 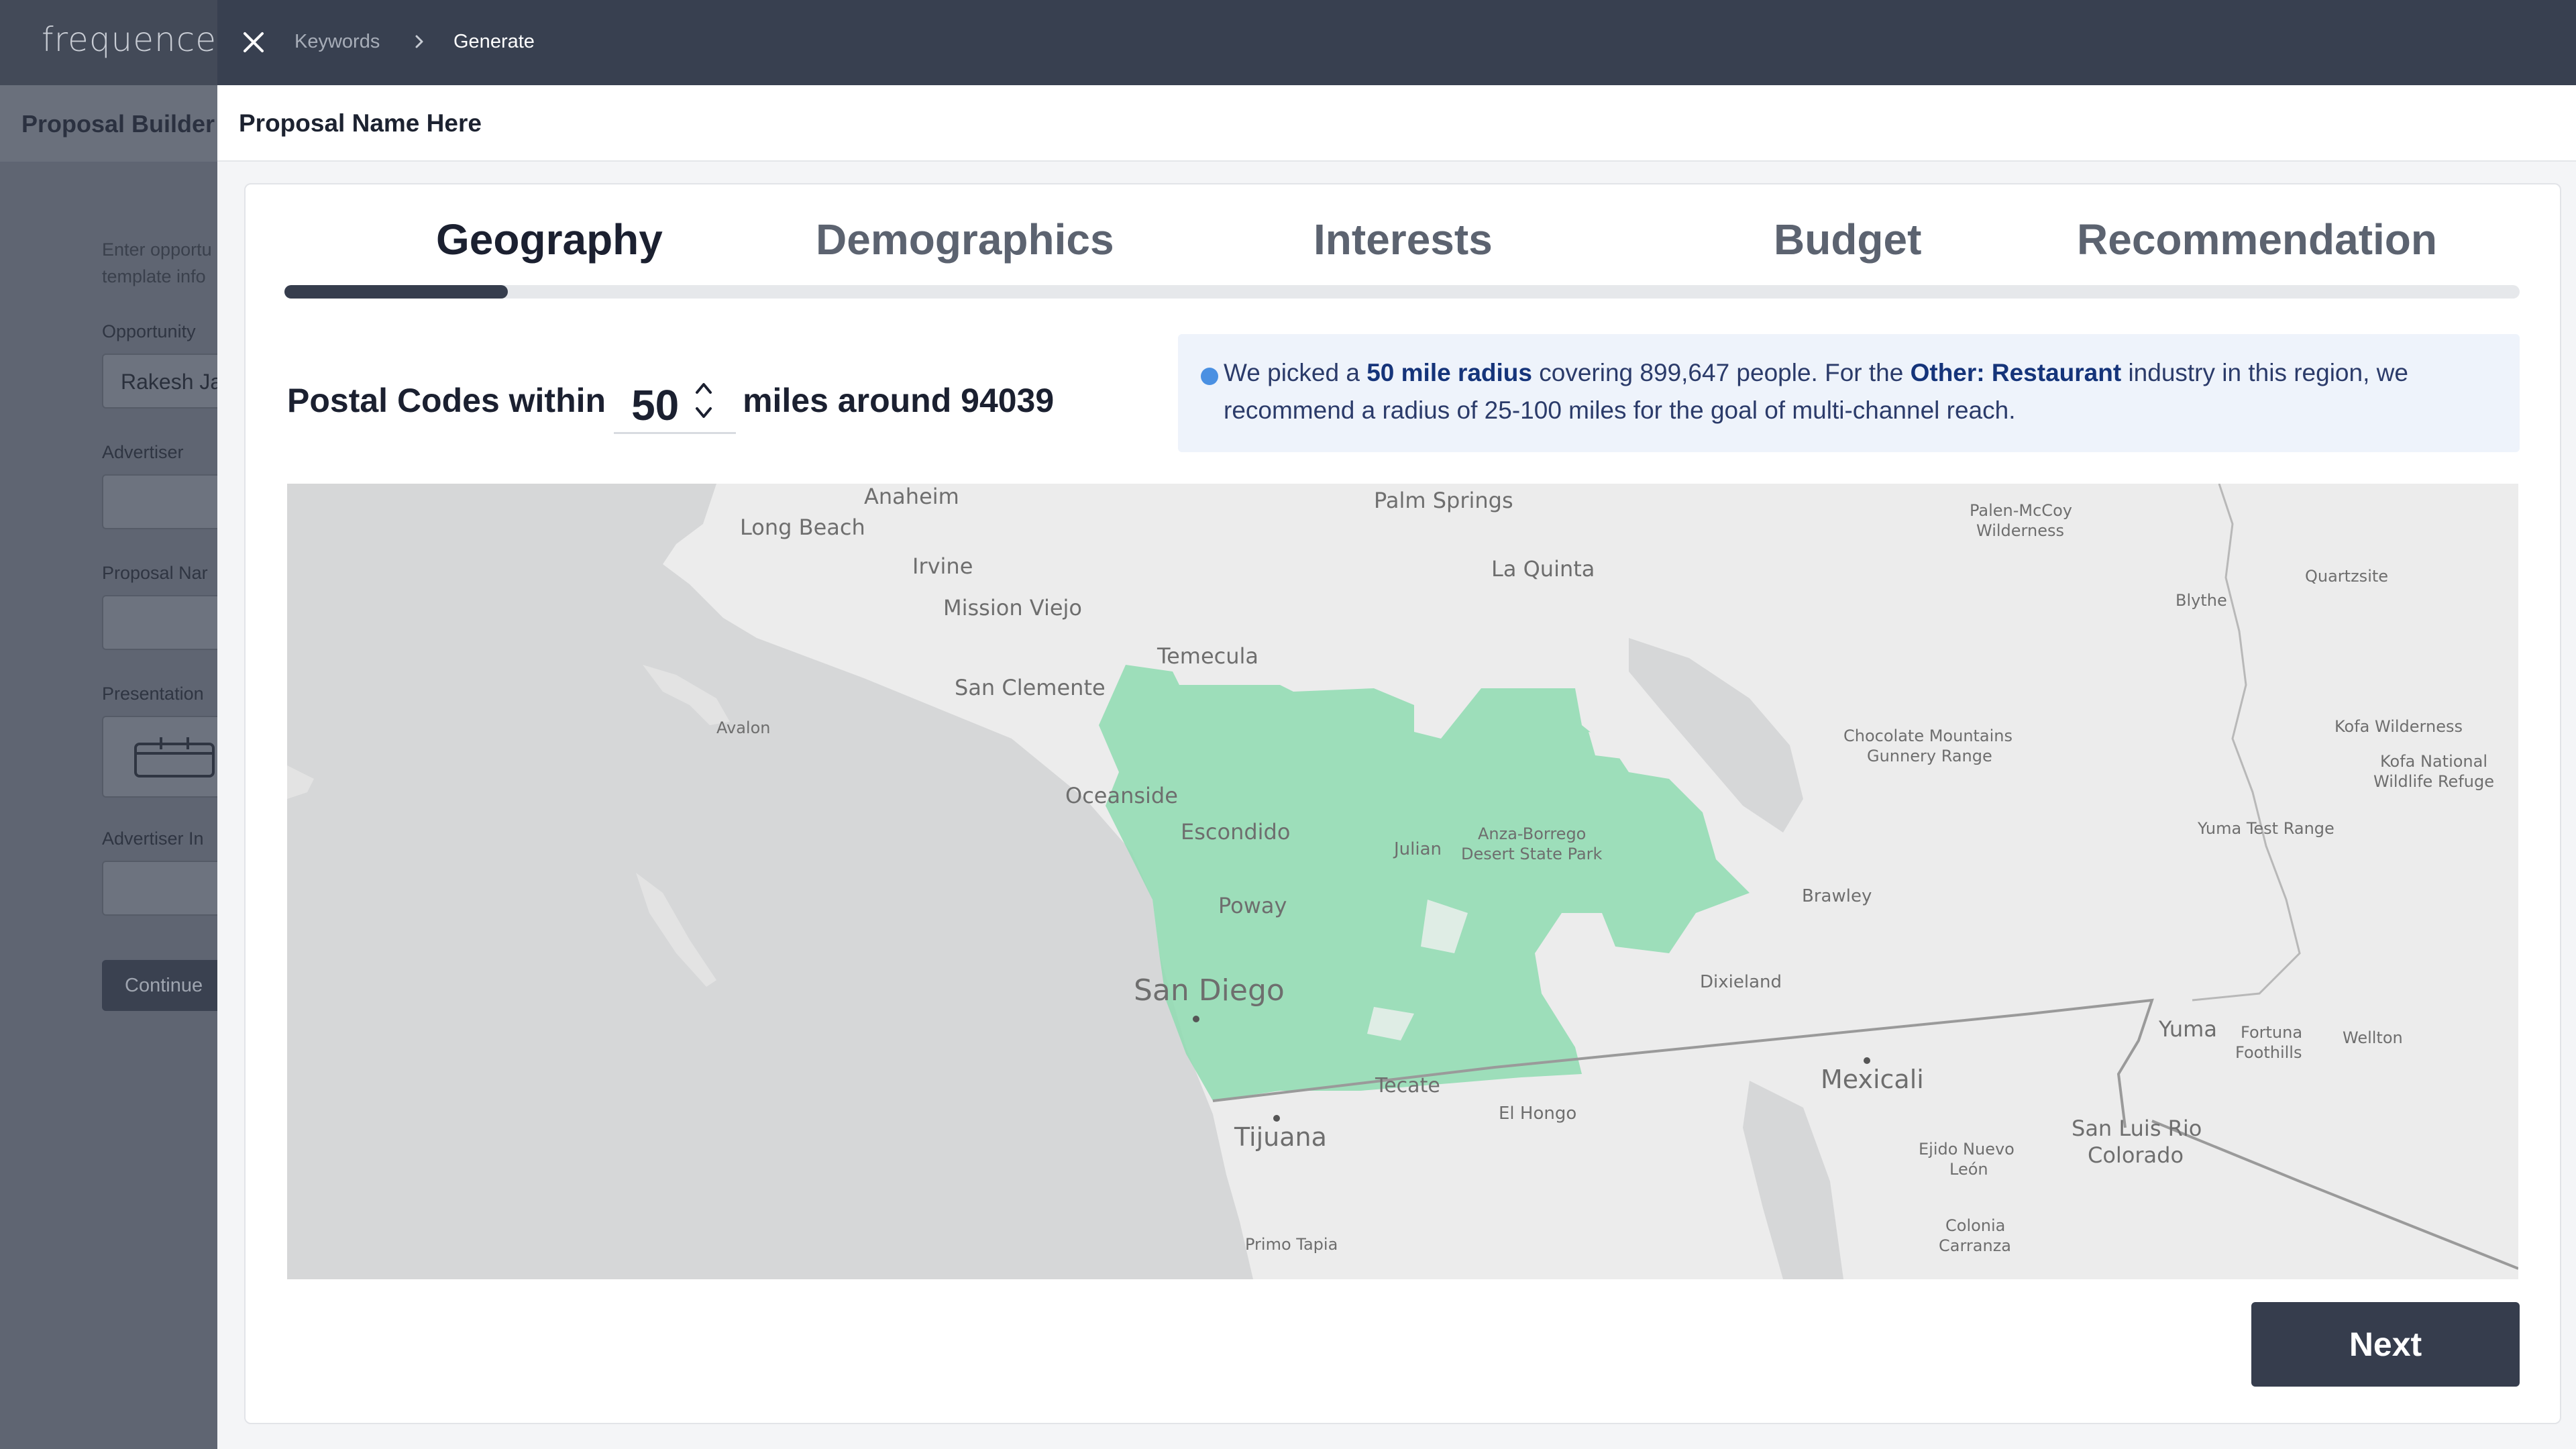 I want to click on map-label: Escondido, so click(x=1236, y=832).